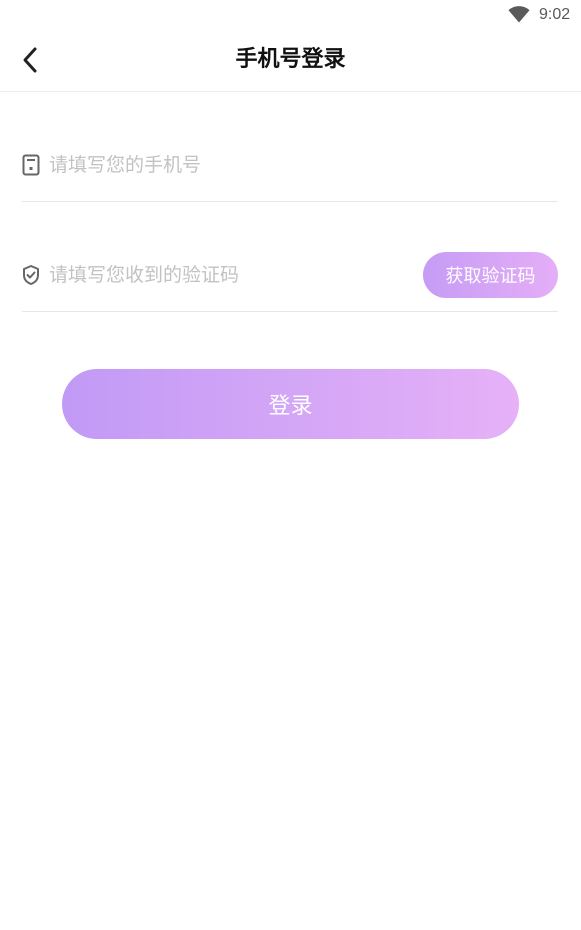  I want to click on get-code-button: 获取验证码, so click(490, 275).